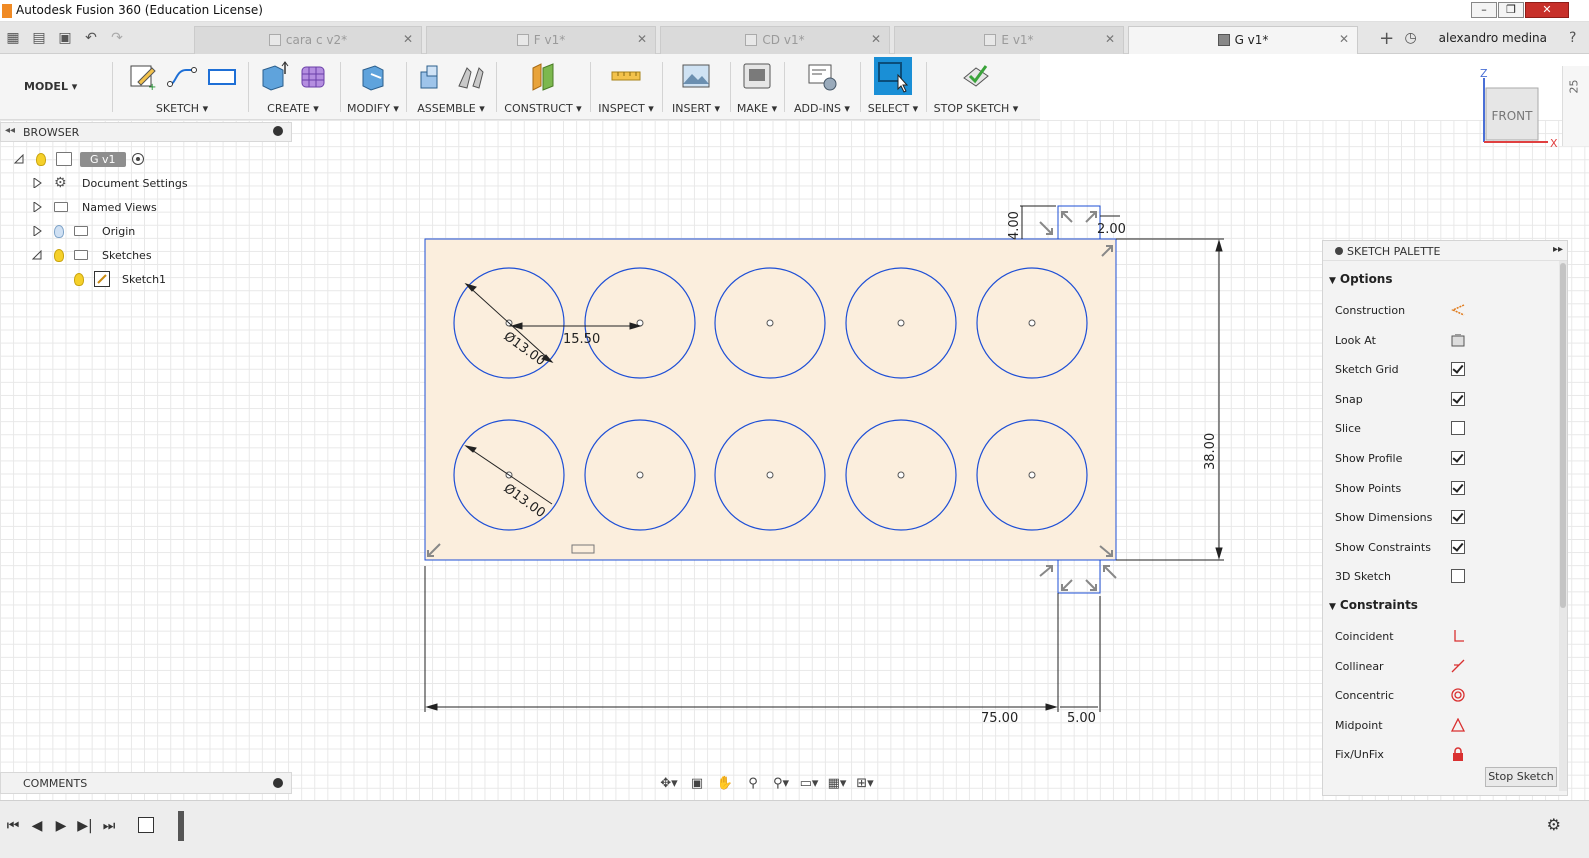 This screenshot has width=1589, height=858. What do you see at coordinates (1446, 459) in the screenshot?
I see `option-show-profile: Show Profile` at bounding box center [1446, 459].